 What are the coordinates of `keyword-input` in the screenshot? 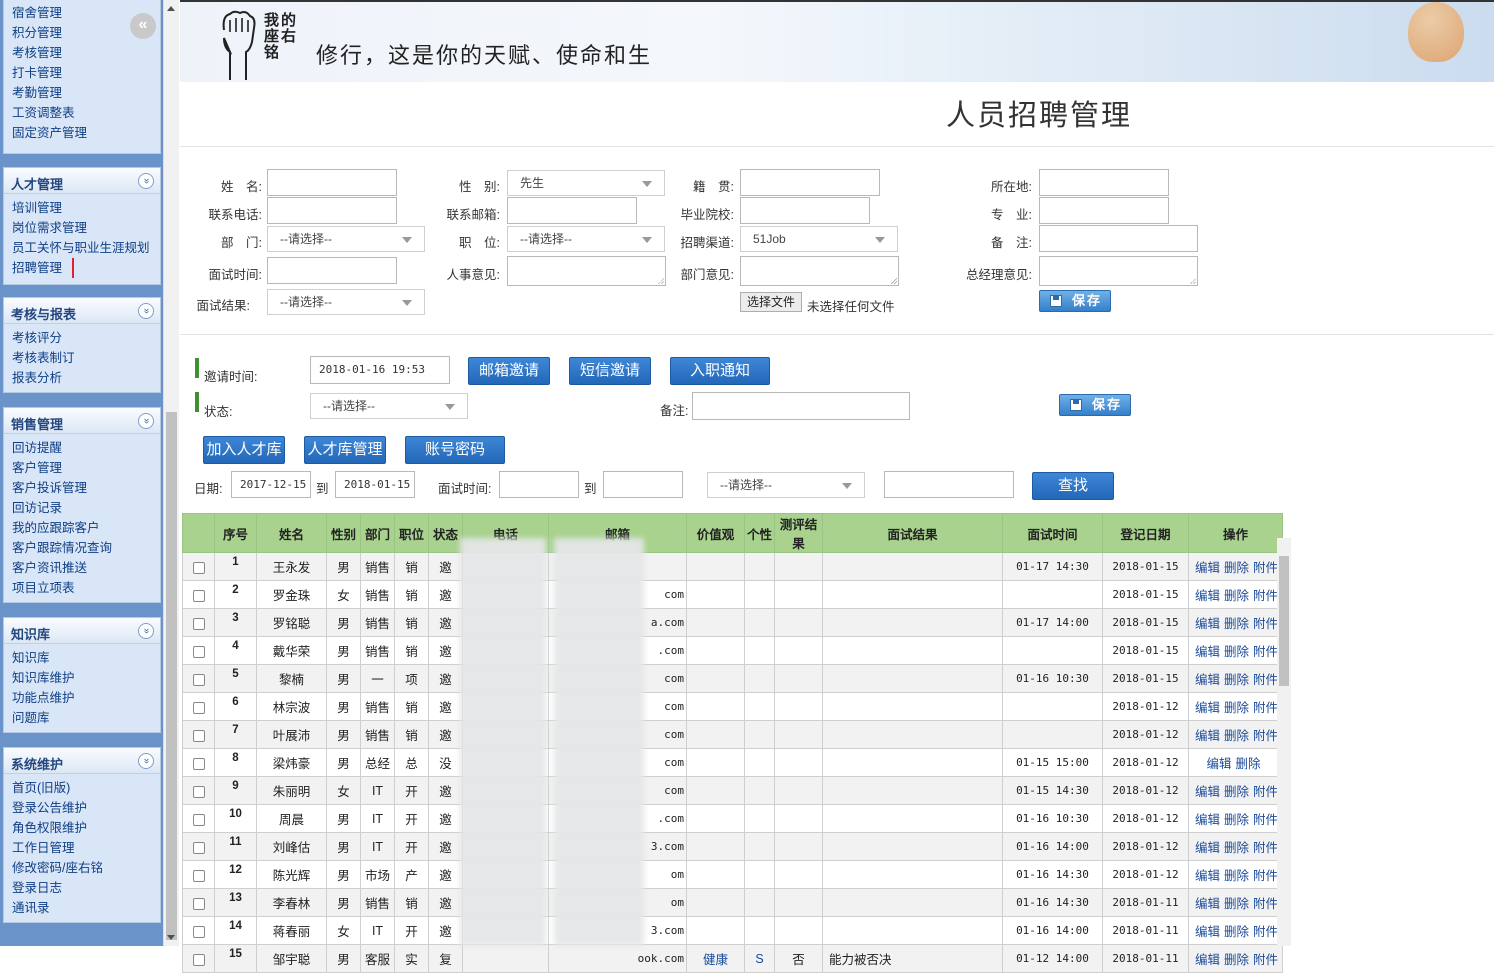 It's located at (949, 484).